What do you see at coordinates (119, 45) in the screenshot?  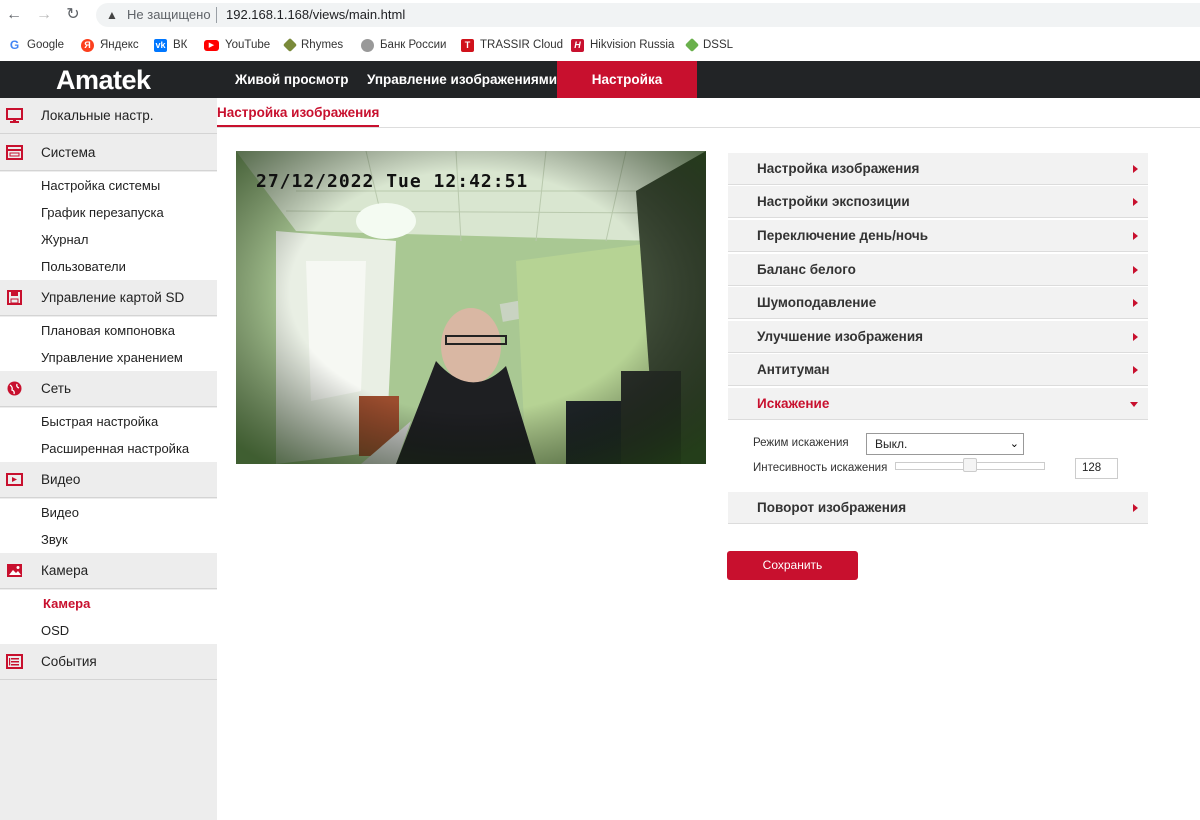 I see `bookmark-label: Яндекс` at bounding box center [119, 45].